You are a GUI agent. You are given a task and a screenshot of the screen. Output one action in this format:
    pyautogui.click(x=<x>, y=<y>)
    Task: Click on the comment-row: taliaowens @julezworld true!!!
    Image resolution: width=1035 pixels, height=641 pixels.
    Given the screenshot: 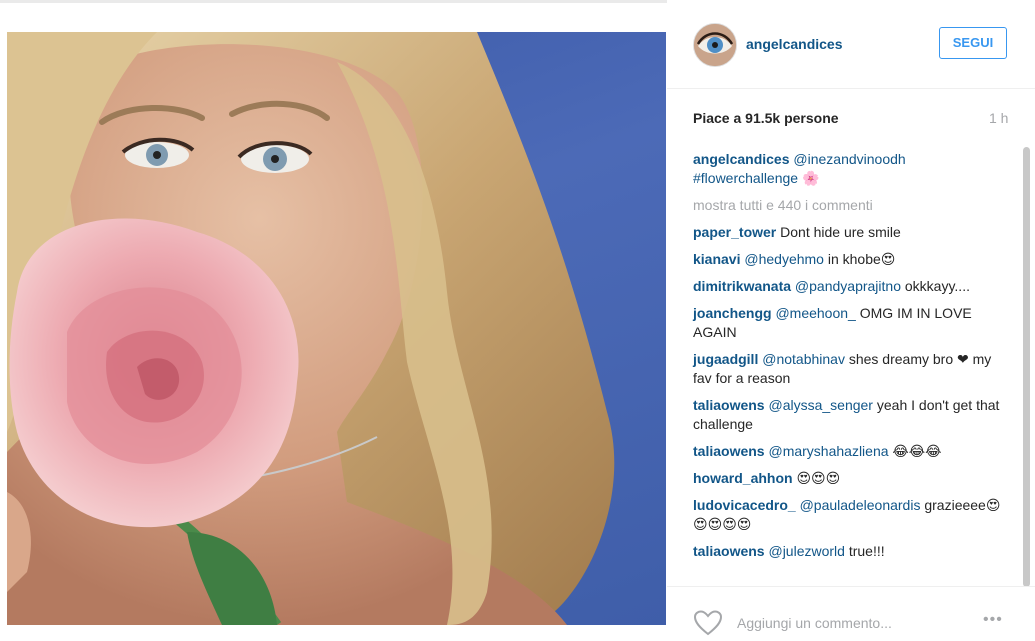 What is the action you would take?
    pyautogui.click(x=852, y=551)
    